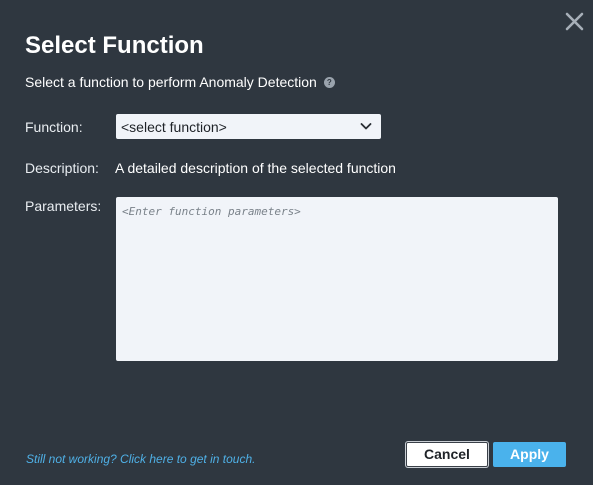 Image resolution: width=593 pixels, height=485 pixels. What do you see at coordinates (54, 127) in the screenshot?
I see `function-label: Function:` at bounding box center [54, 127].